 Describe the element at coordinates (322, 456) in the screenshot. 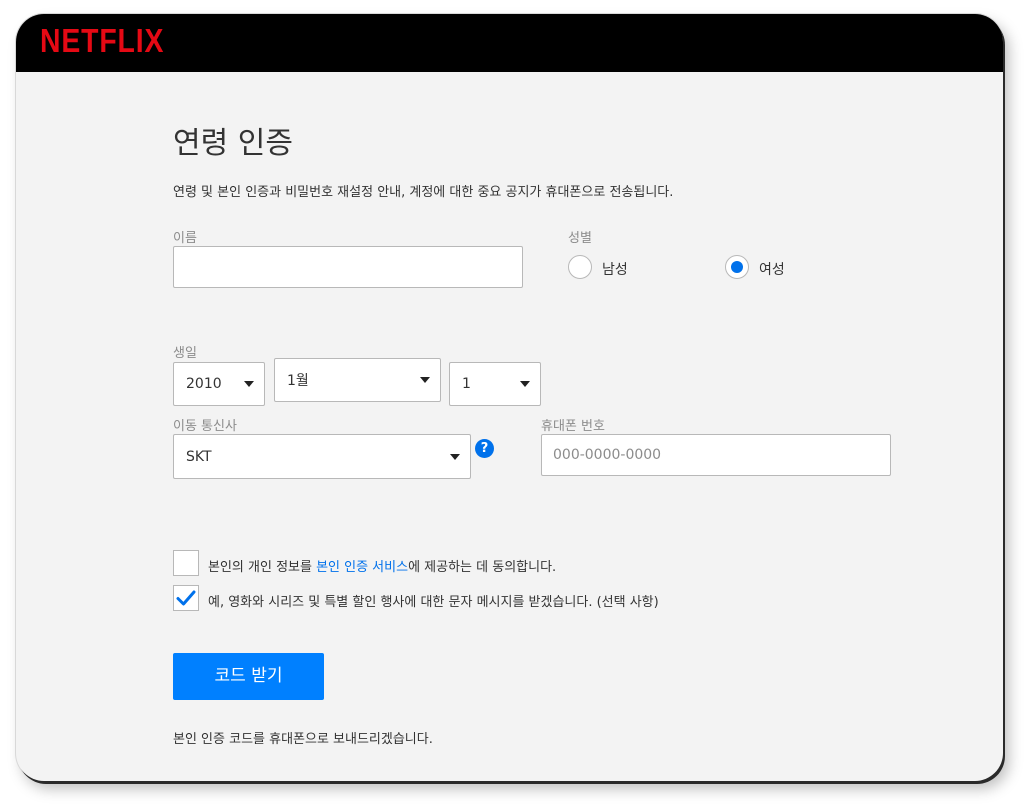

I see `carrier-select: SKT` at that location.